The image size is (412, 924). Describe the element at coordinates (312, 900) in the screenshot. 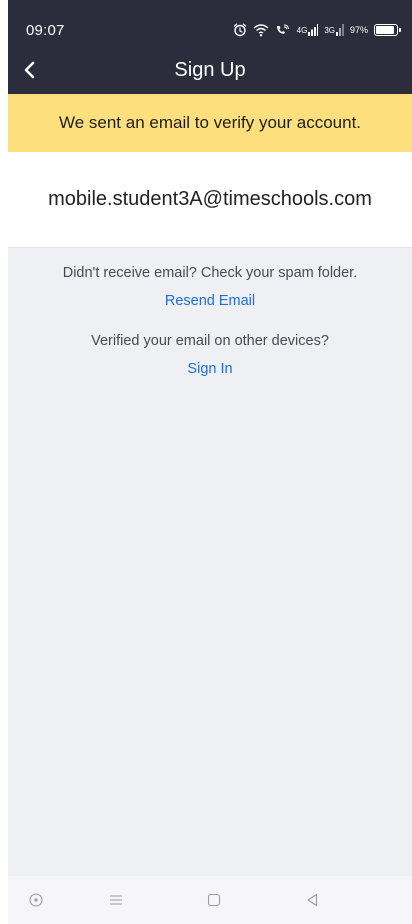

I see `back-icon` at that location.